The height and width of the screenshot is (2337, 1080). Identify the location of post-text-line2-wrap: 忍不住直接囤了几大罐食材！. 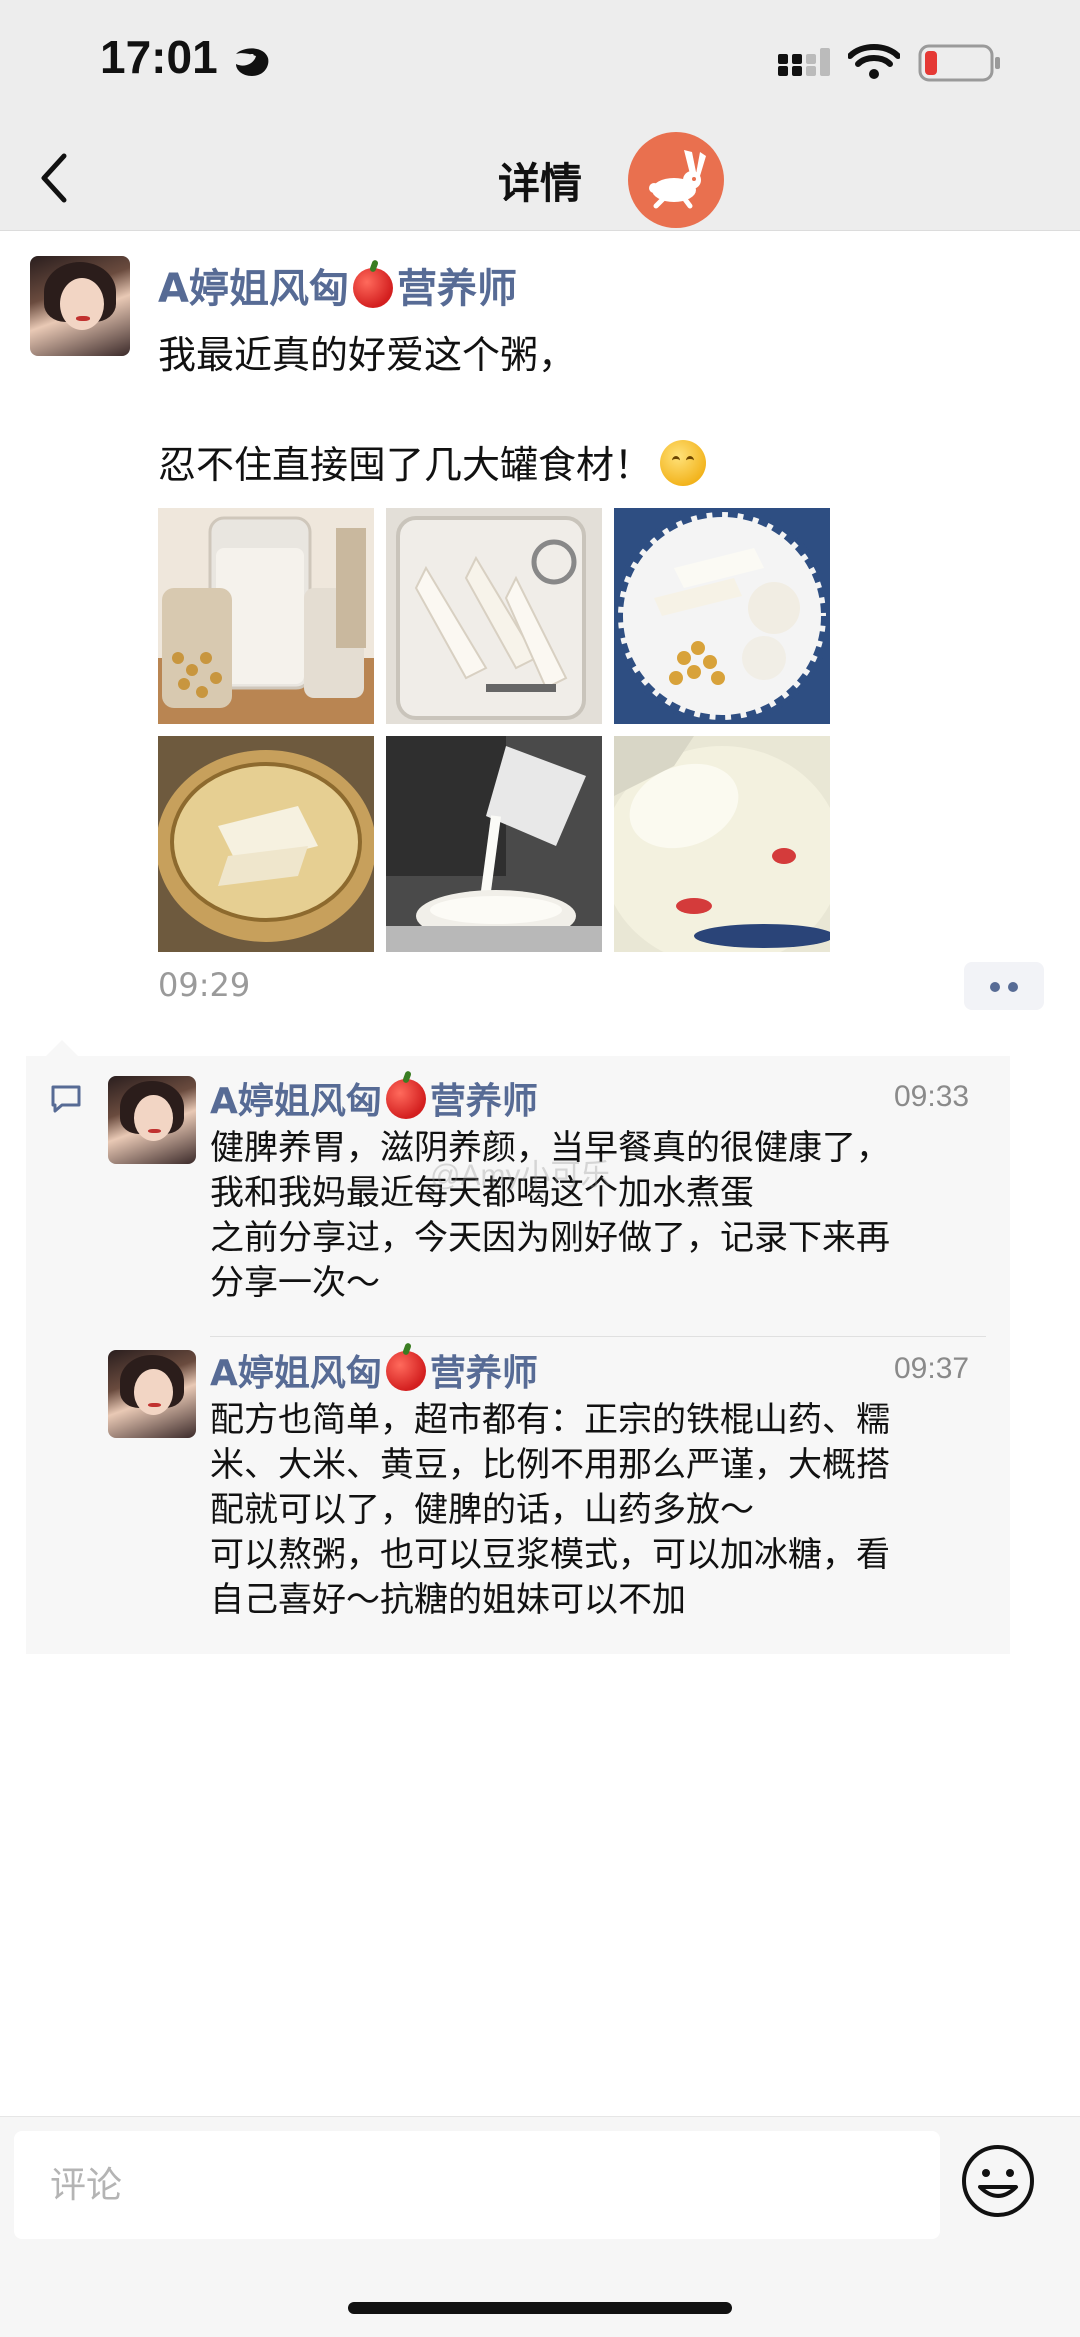
(432, 461).